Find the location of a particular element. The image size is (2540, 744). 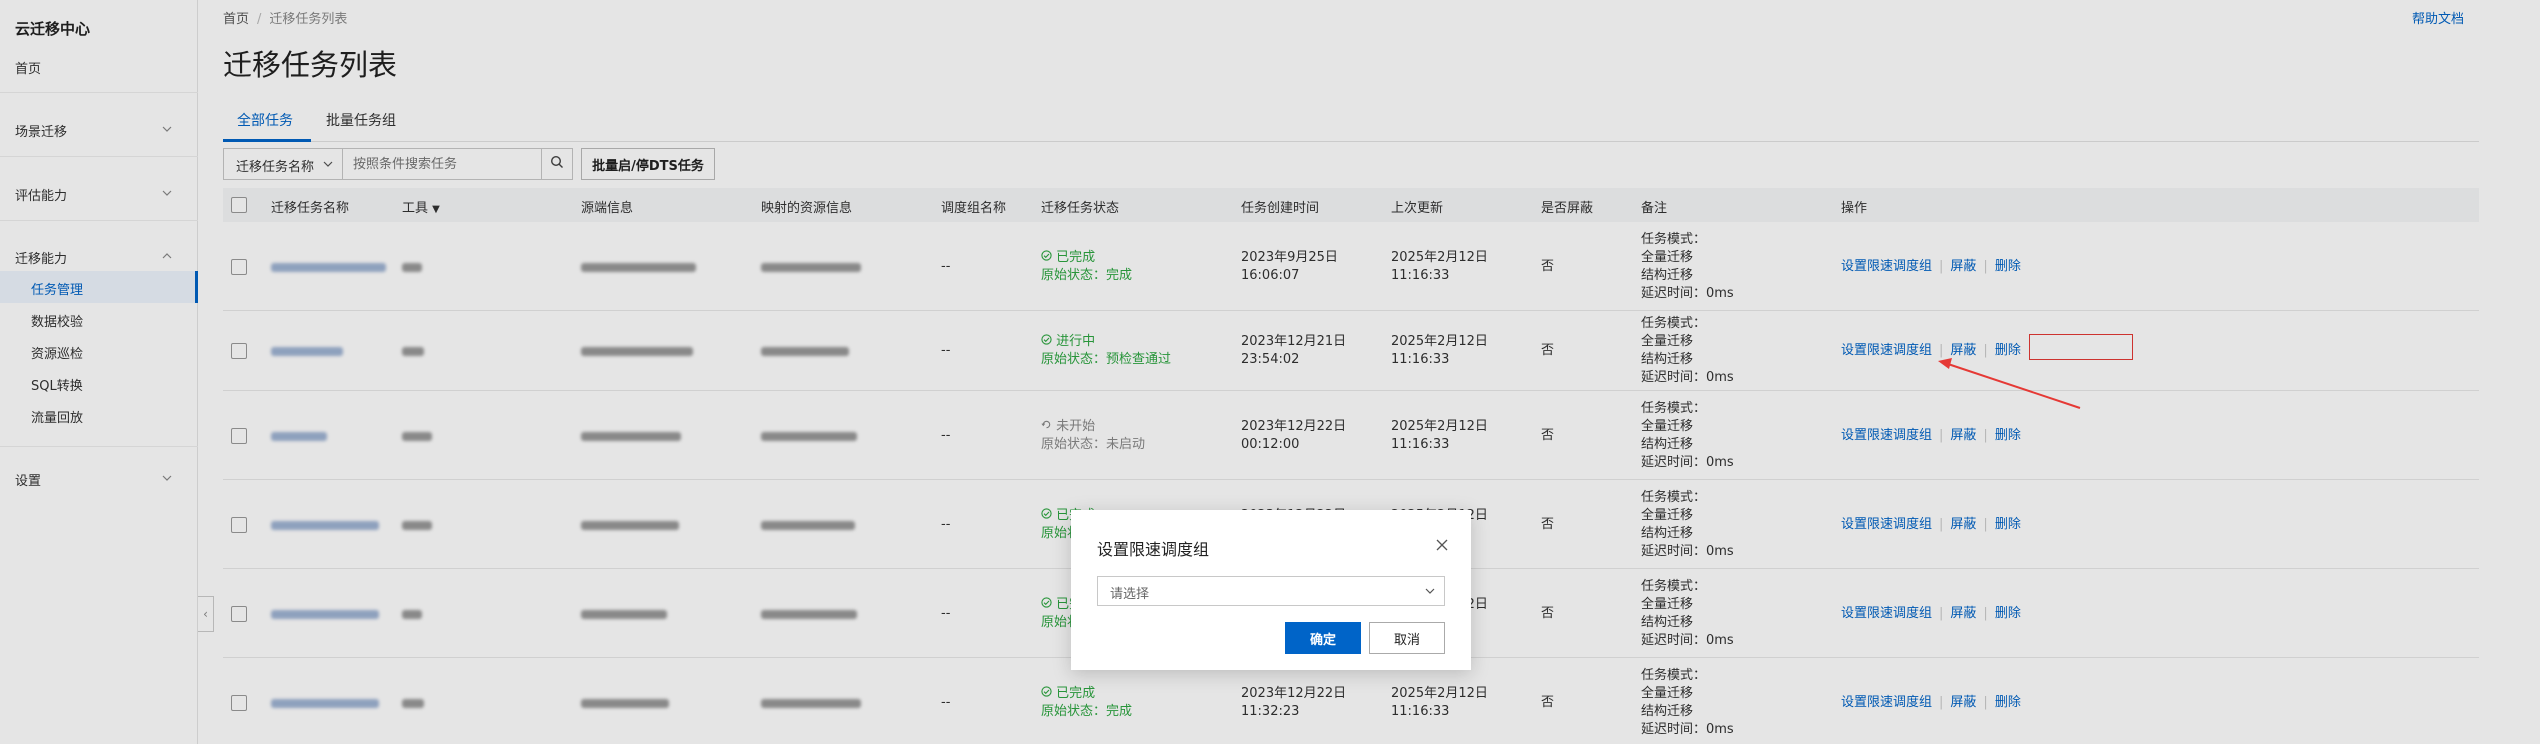

schedule-group-placeholder: 请选择 is located at coordinates (1130, 594).